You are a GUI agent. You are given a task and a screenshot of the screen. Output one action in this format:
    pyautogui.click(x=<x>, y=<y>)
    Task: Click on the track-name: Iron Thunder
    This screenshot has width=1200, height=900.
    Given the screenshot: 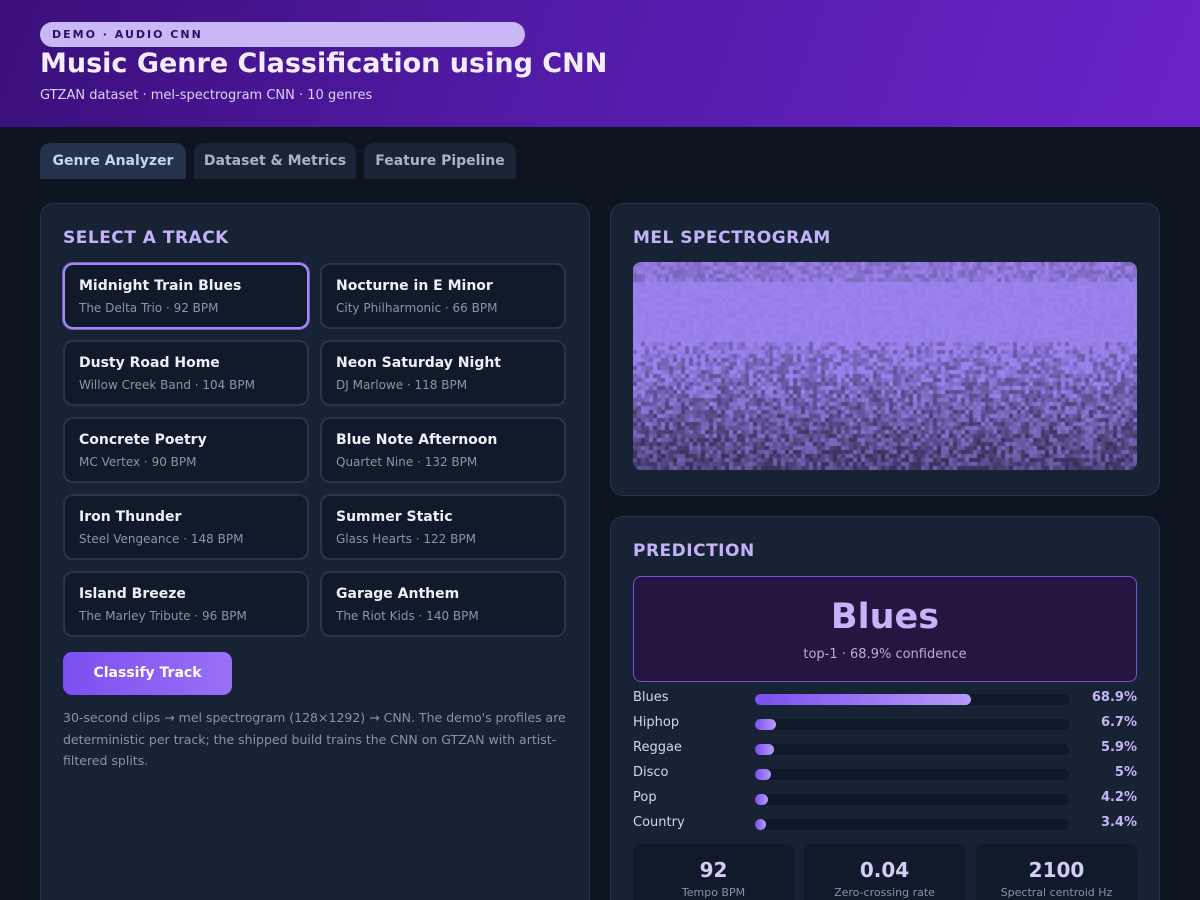 What is the action you would take?
    pyautogui.click(x=130, y=517)
    